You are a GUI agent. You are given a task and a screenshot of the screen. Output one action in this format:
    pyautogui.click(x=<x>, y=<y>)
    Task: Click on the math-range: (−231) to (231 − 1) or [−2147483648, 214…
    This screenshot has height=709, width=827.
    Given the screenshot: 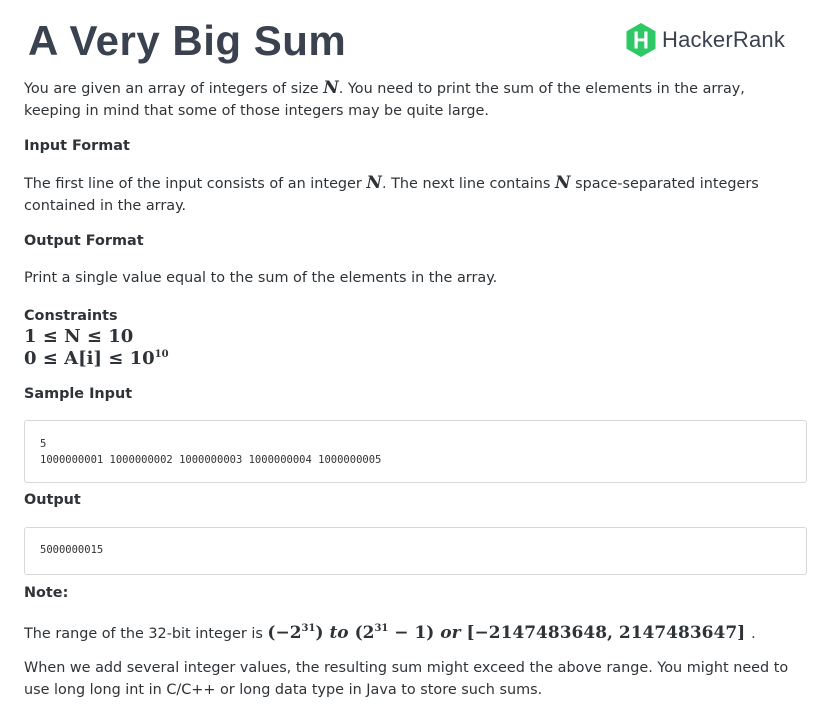 What is the action you would take?
    pyautogui.click(x=509, y=633)
    